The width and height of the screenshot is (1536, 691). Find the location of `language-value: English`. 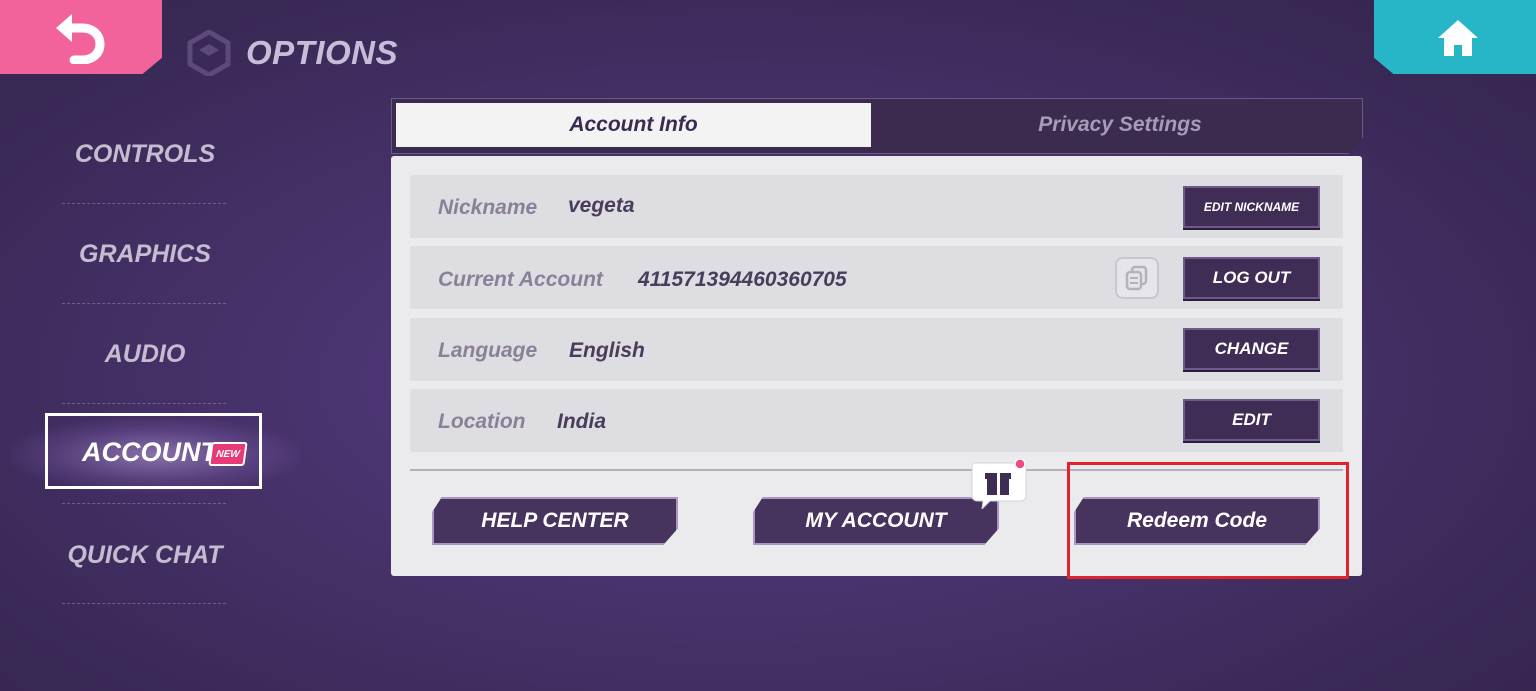

language-value: English is located at coordinates (607, 350).